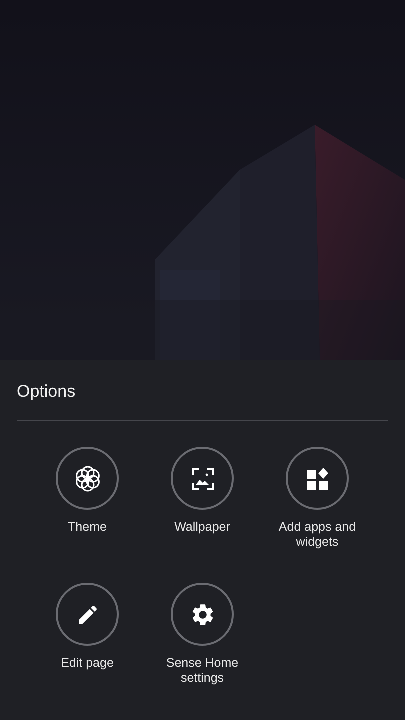 The width and height of the screenshot is (405, 720). What do you see at coordinates (203, 527) in the screenshot?
I see `option-label: Wallpaper` at bounding box center [203, 527].